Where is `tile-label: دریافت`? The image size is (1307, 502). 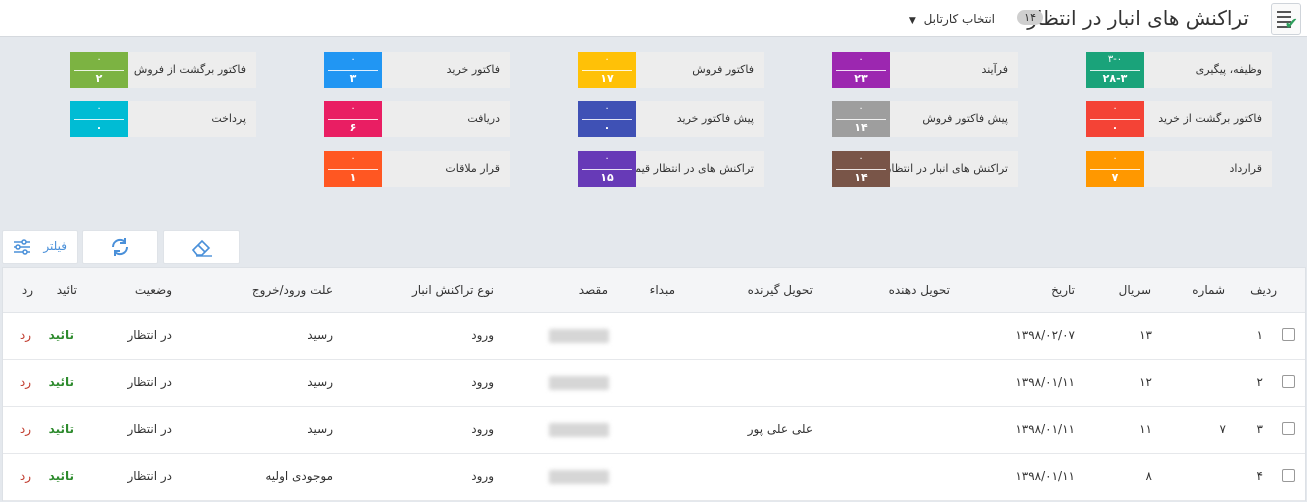
tile-label: دریافت is located at coordinates (483, 118).